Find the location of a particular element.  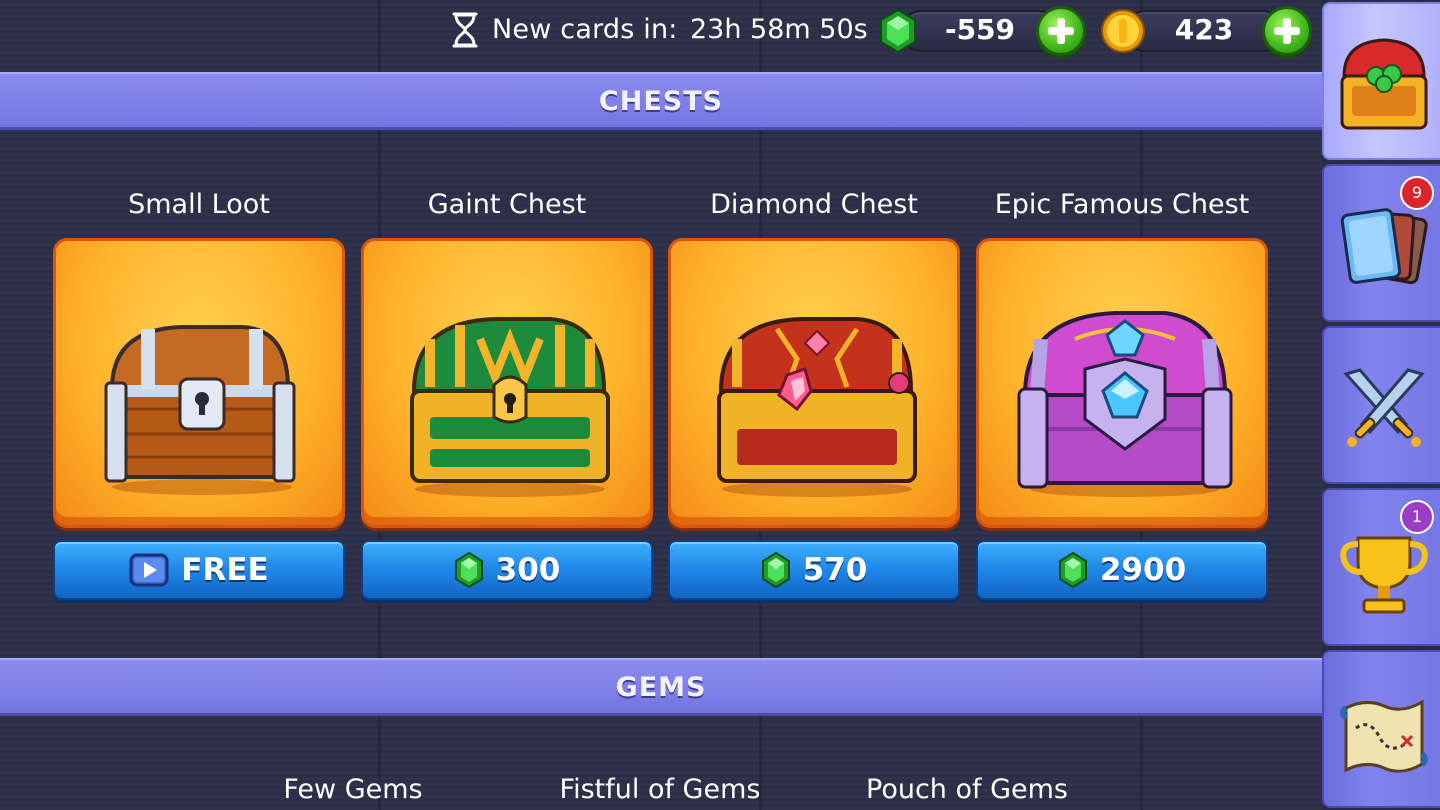

play-video-icon is located at coordinates (149, 570).